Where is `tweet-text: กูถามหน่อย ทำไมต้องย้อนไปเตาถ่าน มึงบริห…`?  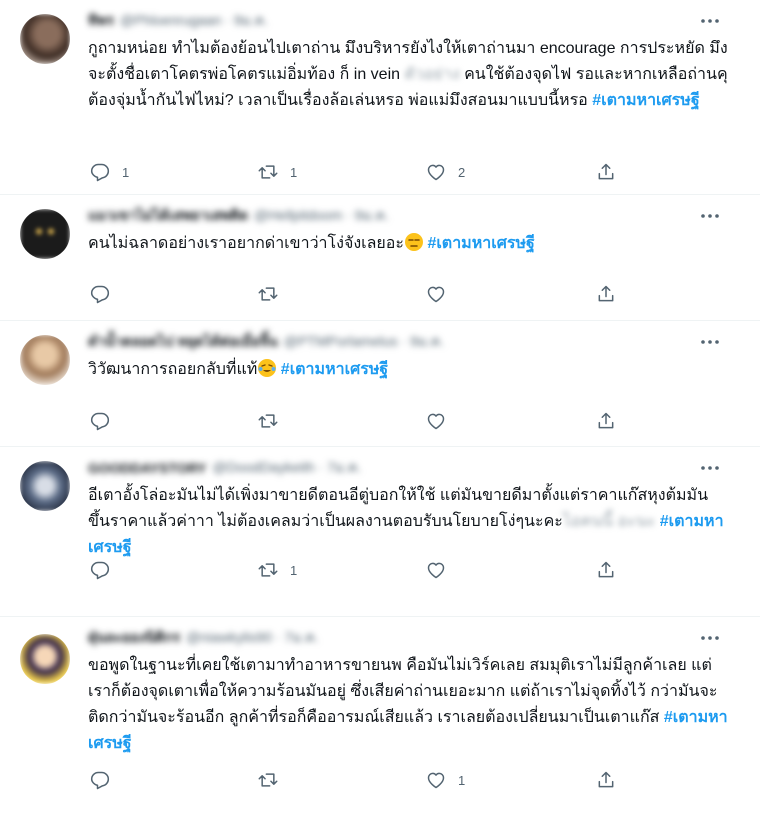
tweet-text: กูถามหน่อย ทำไมต้องย้อนไปเตาถ่าน มึงบริห… is located at coordinates (410, 74).